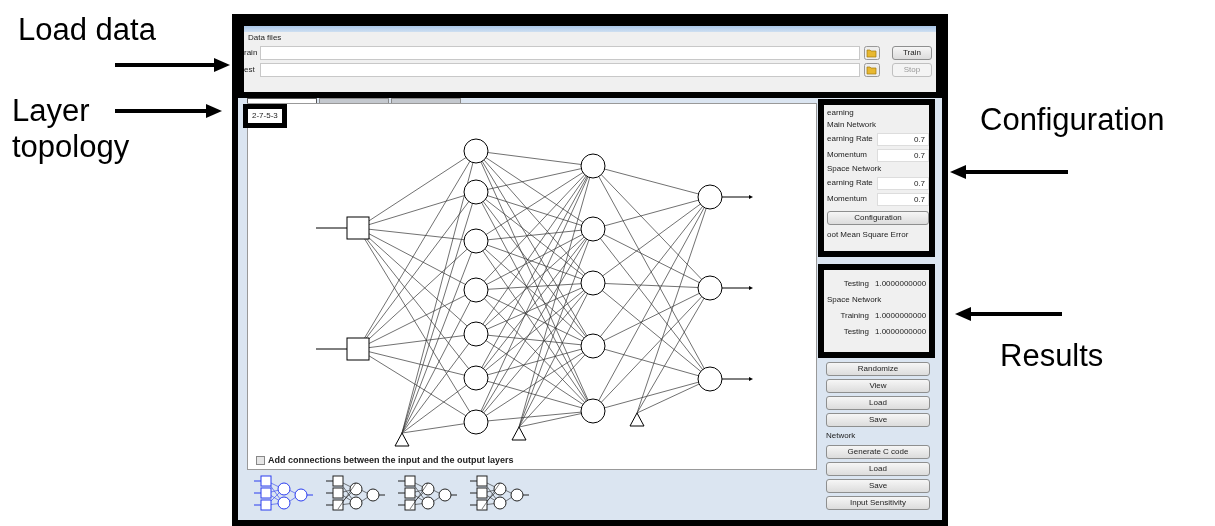 This screenshot has height=526, width=1215. I want to click on action-button: Generate C code, so click(878, 452).